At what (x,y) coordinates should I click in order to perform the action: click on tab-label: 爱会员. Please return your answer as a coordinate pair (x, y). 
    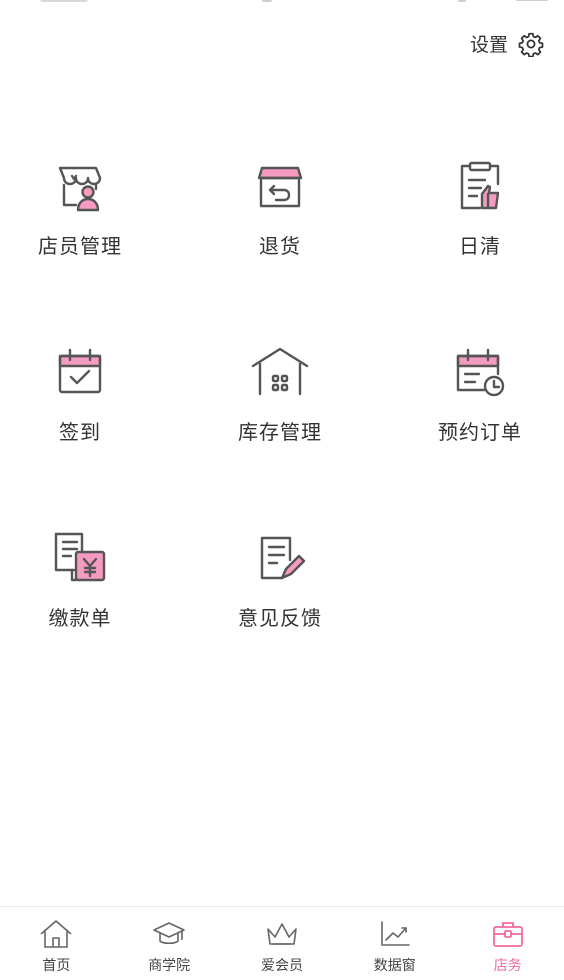
    Looking at the image, I should click on (281, 966).